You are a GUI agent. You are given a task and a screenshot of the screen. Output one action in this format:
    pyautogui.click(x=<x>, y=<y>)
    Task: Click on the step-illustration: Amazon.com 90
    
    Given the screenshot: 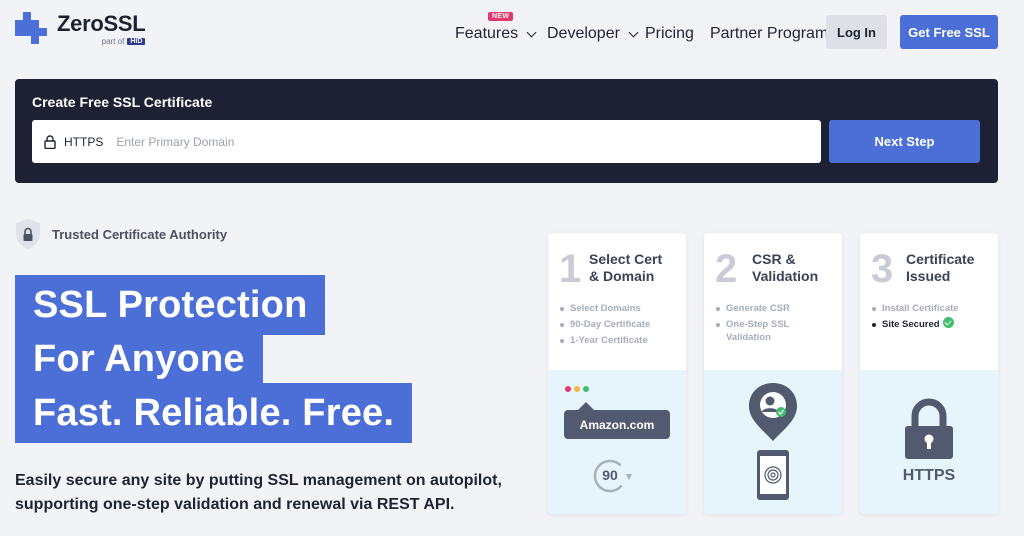 What is the action you would take?
    pyautogui.click(x=617, y=442)
    